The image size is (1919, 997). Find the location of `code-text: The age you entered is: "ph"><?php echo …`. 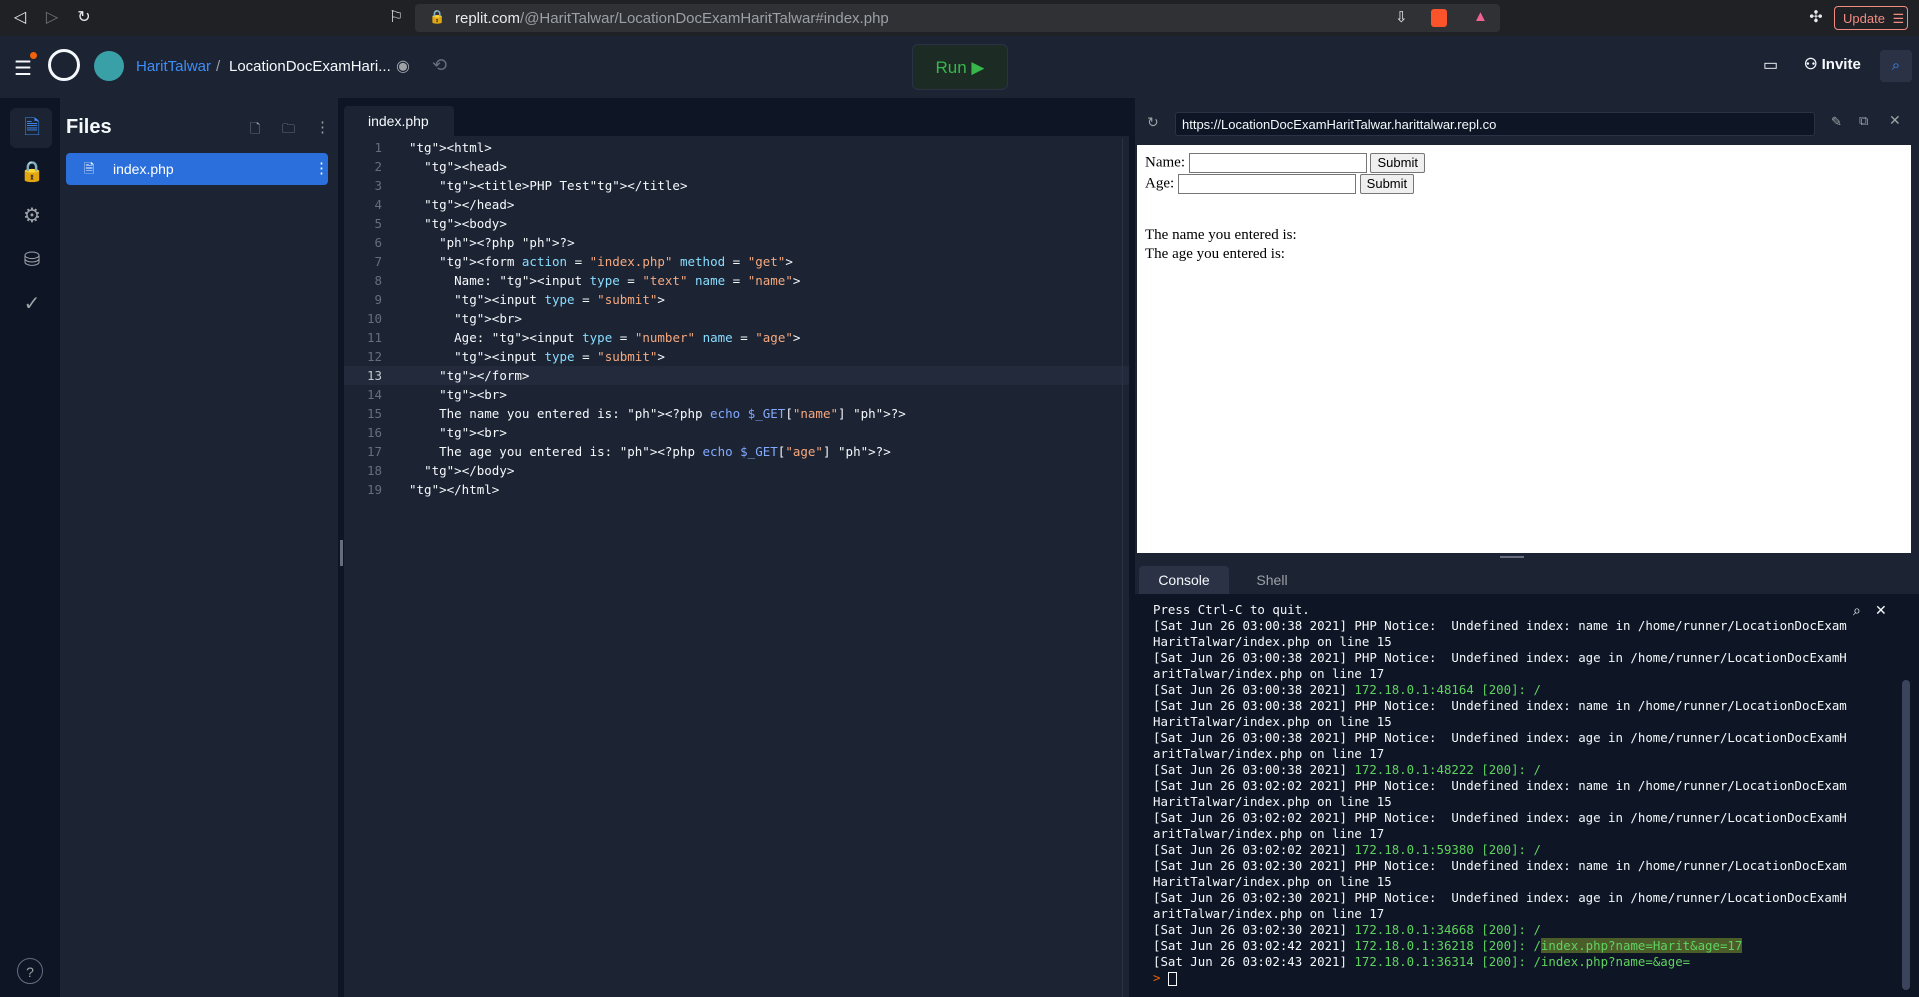

code-text: The age you entered is: "ph"><?php echo … is located at coordinates (650, 451).